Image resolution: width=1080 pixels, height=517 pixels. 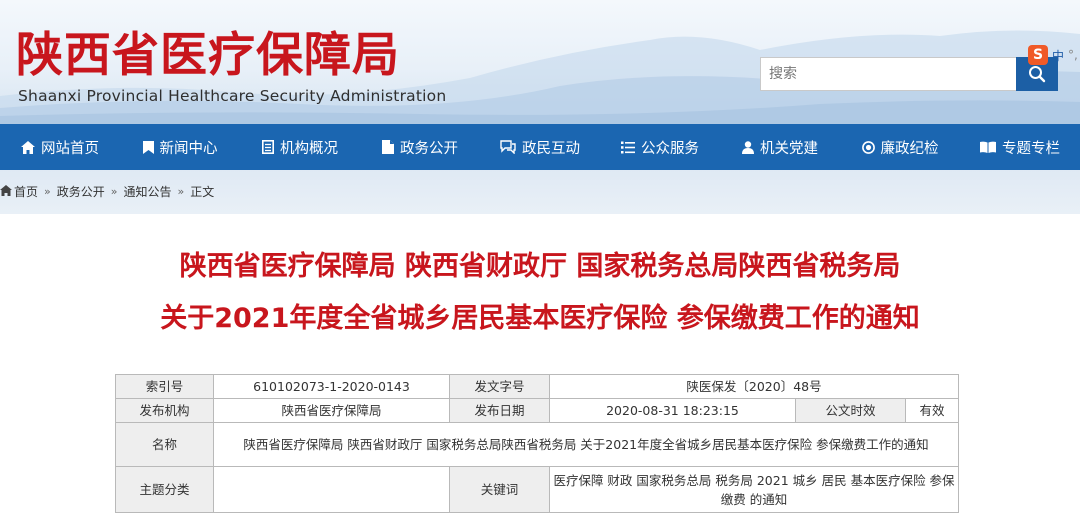 What do you see at coordinates (28, 147) in the screenshot?
I see `home-icon` at bounding box center [28, 147].